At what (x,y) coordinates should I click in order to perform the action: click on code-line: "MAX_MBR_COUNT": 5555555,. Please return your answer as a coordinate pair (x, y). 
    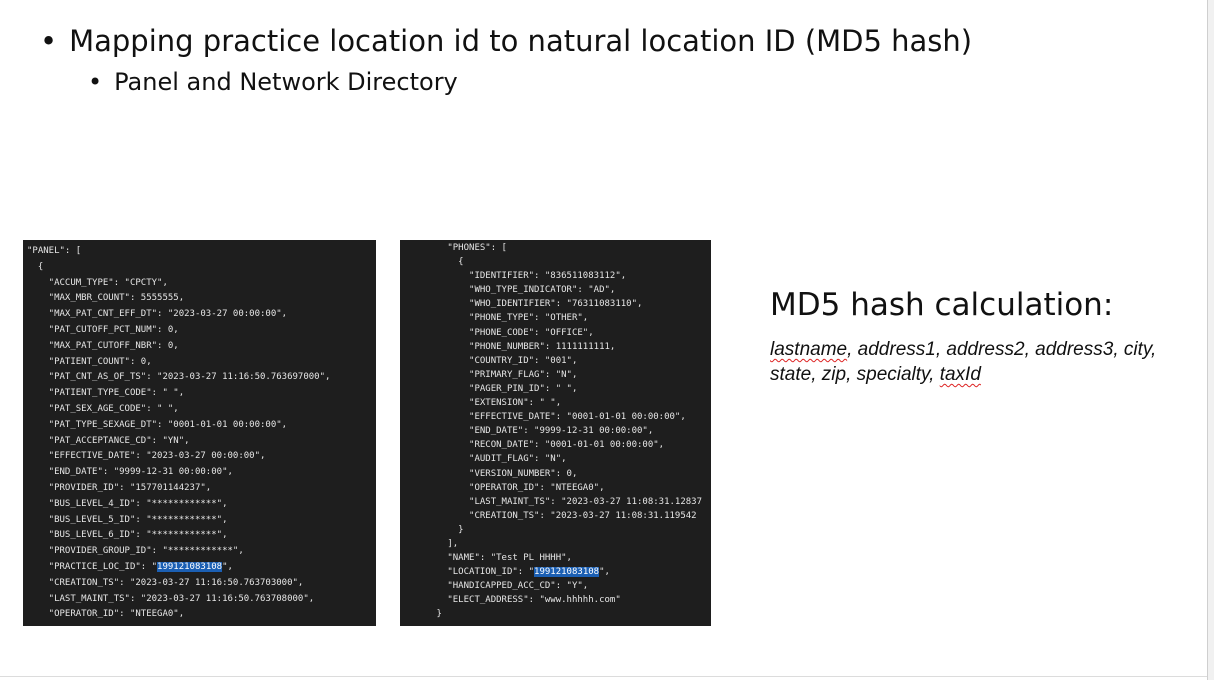
    Looking at the image, I should click on (178, 299).